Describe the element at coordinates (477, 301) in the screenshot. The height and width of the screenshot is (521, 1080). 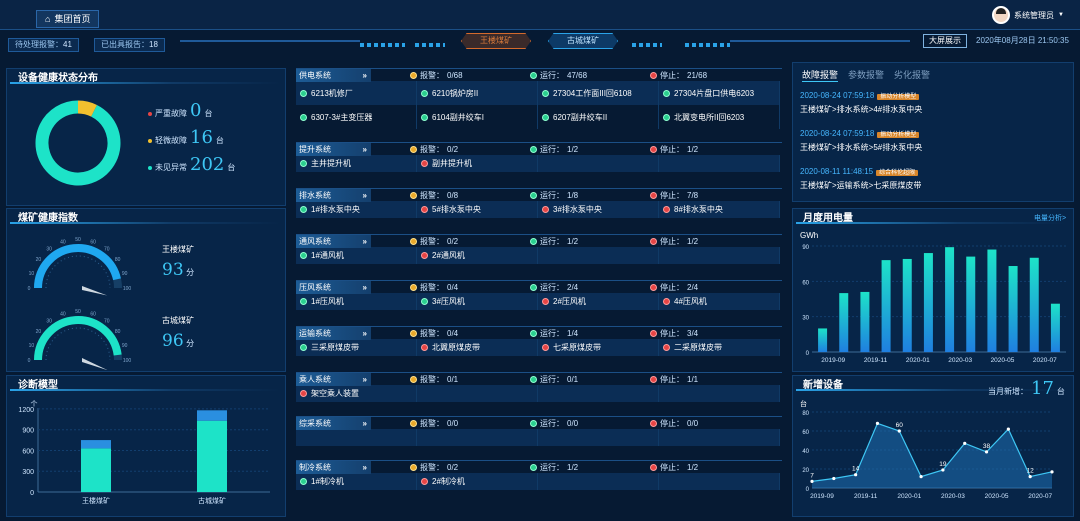
I see `device-item: 3#压风机` at that location.